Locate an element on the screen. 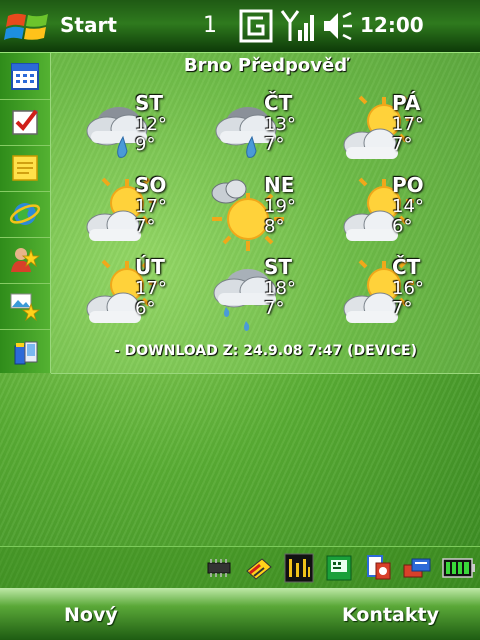  sidebar-item-pictures is located at coordinates (25, 306).